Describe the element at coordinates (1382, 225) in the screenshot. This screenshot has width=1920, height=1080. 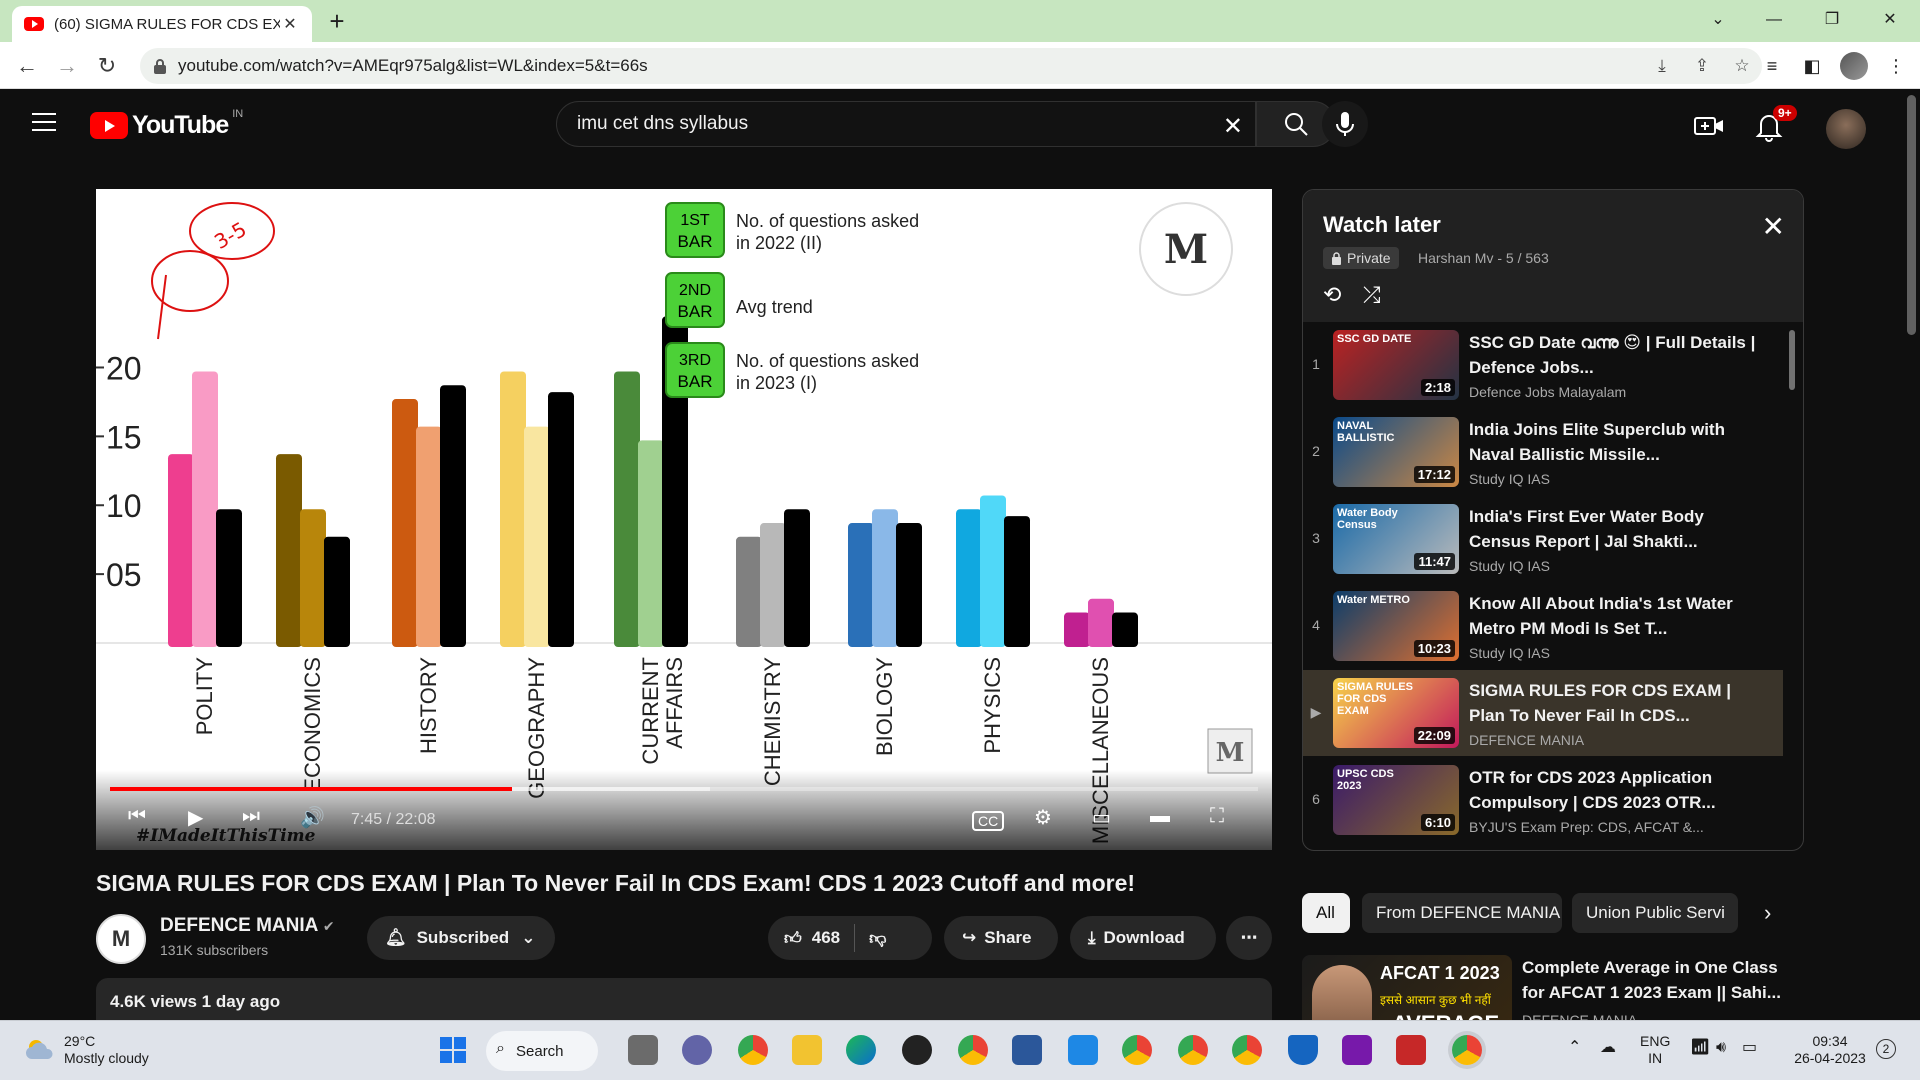
I see `playlist-title: Watch later` at that location.